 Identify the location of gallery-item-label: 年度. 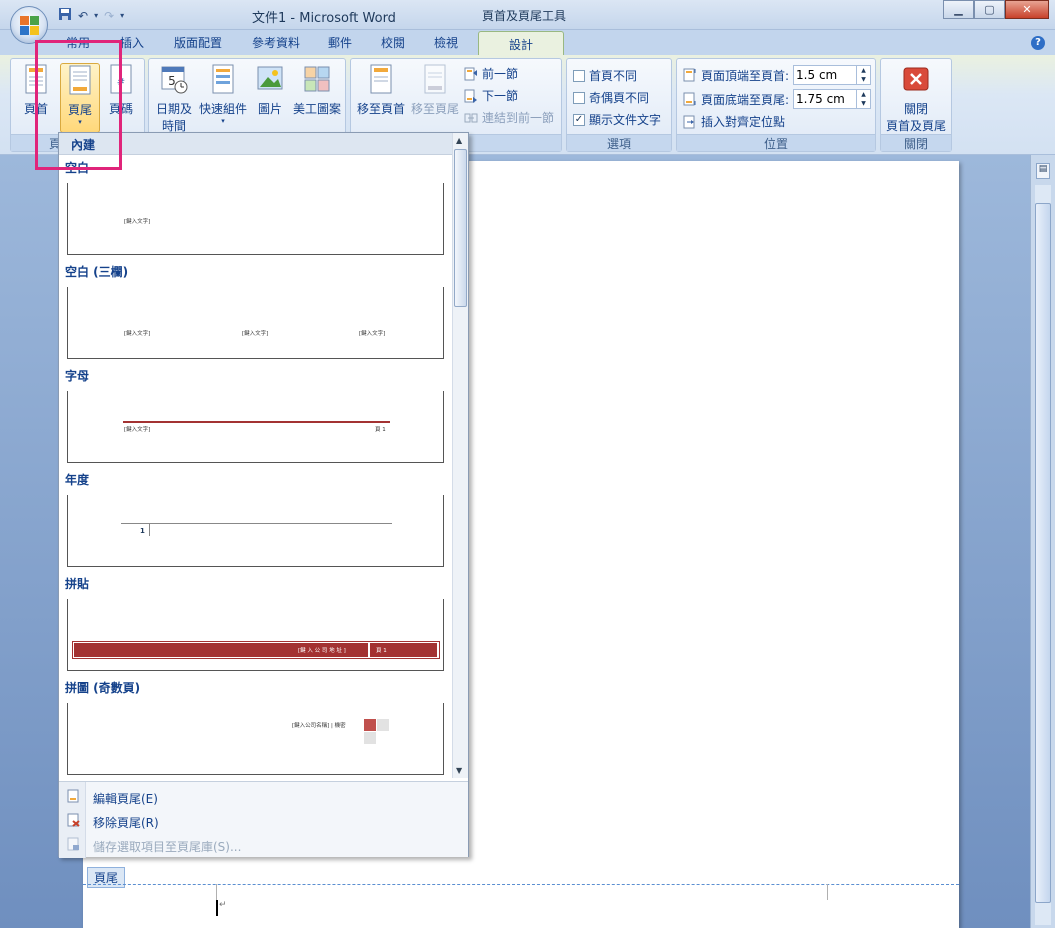
(77, 480).